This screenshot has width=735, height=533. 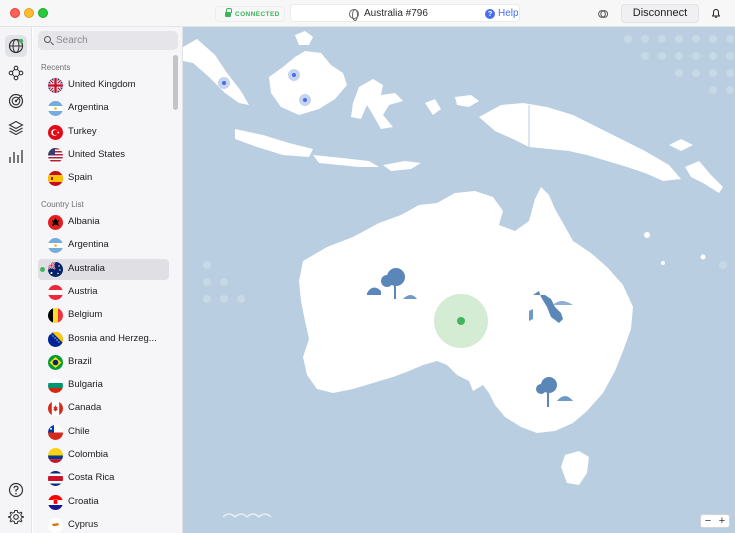 I want to click on nav-settings-button, so click(x=16, y=517).